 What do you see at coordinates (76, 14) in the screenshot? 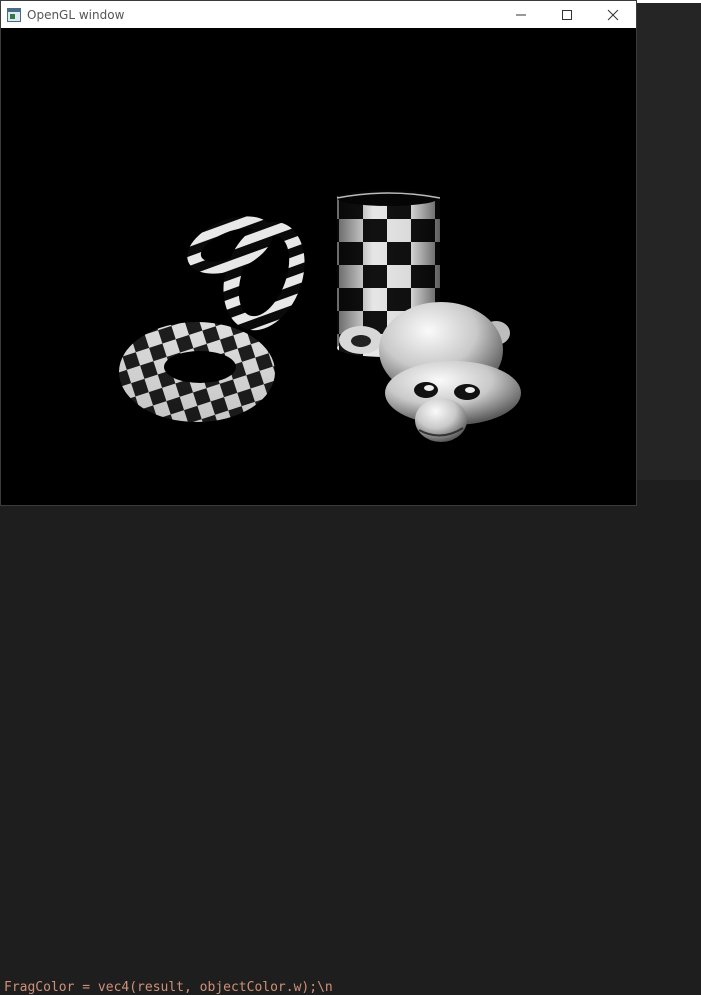
I see `window-title: OpenGL window` at bounding box center [76, 14].